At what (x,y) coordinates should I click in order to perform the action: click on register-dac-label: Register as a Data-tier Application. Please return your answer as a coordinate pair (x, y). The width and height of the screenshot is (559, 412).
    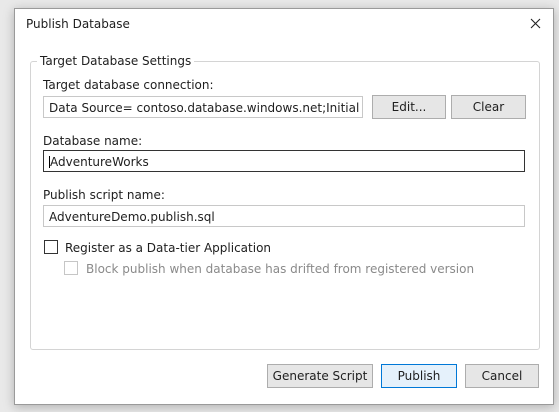
    Looking at the image, I should click on (168, 248).